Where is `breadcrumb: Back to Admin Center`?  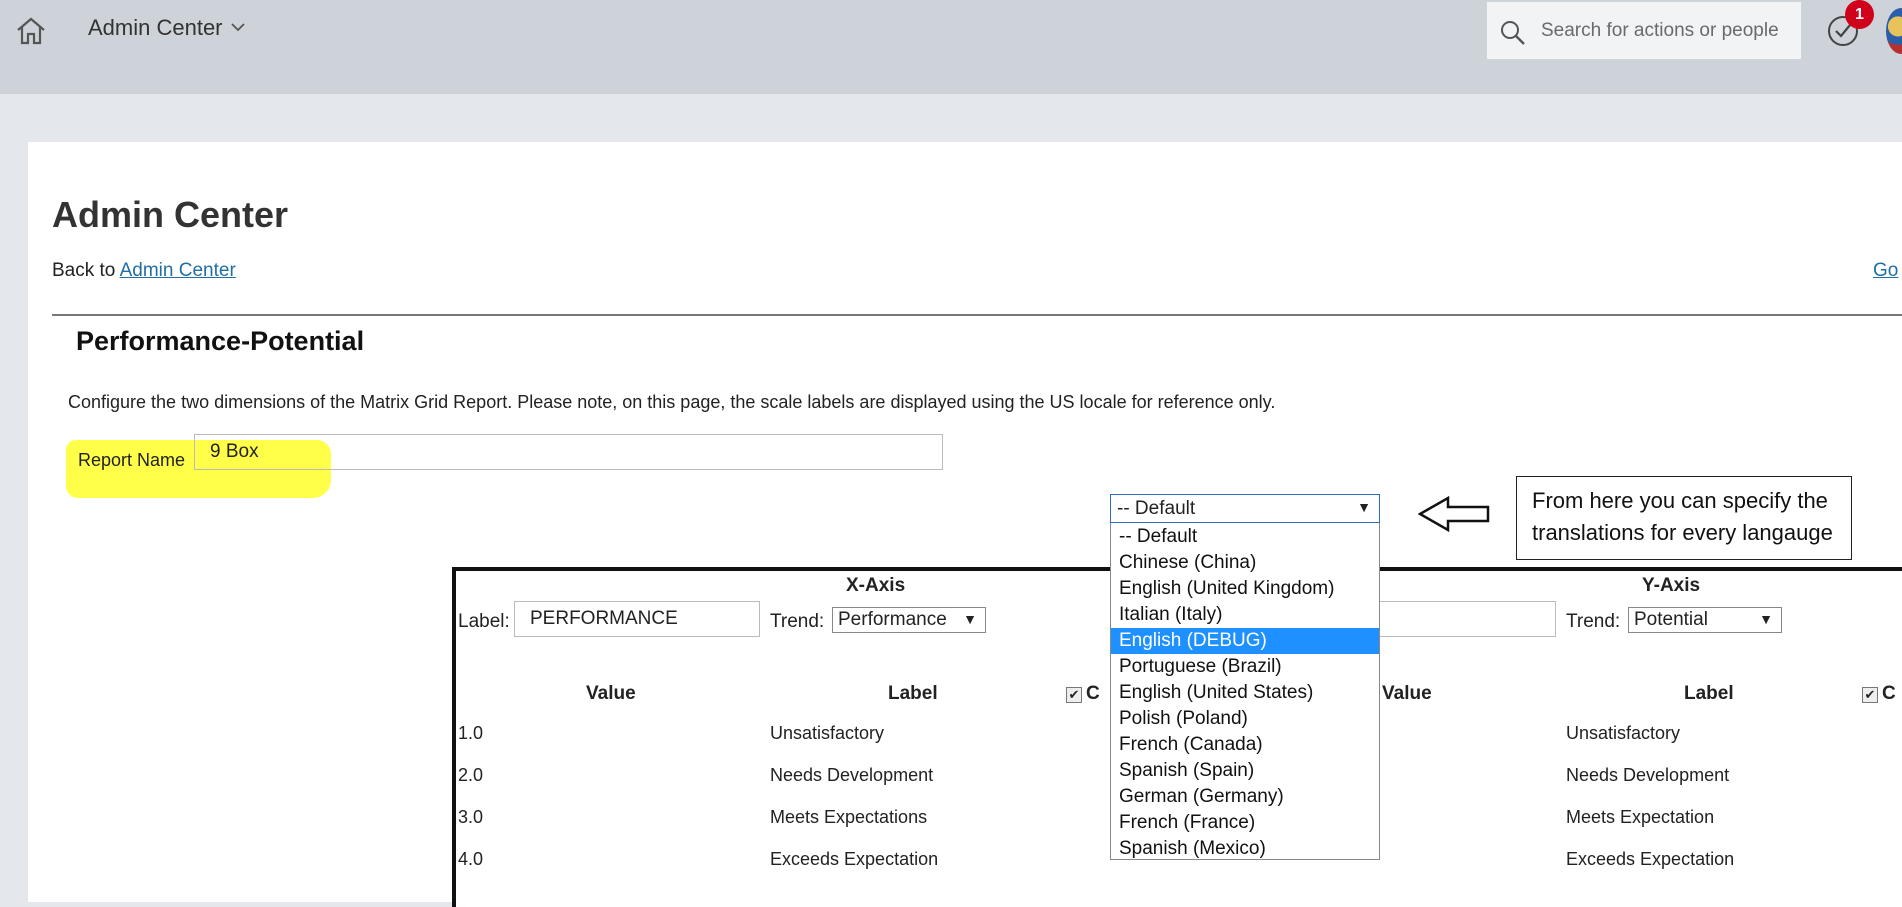 breadcrumb: Back to Admin Center is located at coordinates (144, 271).